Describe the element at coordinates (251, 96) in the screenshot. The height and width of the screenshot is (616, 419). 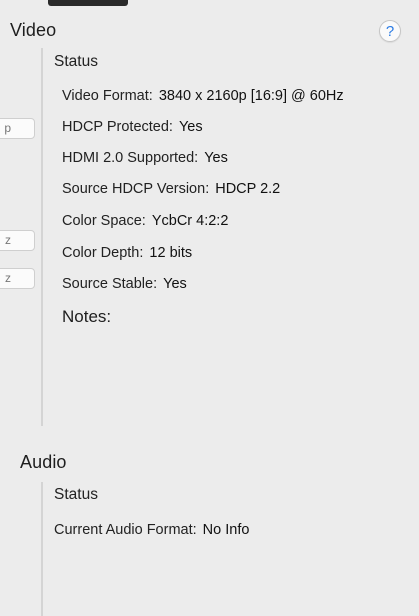
I see `field-value: 3840 x 2160p [16:9] @ 60Hz` at that location.